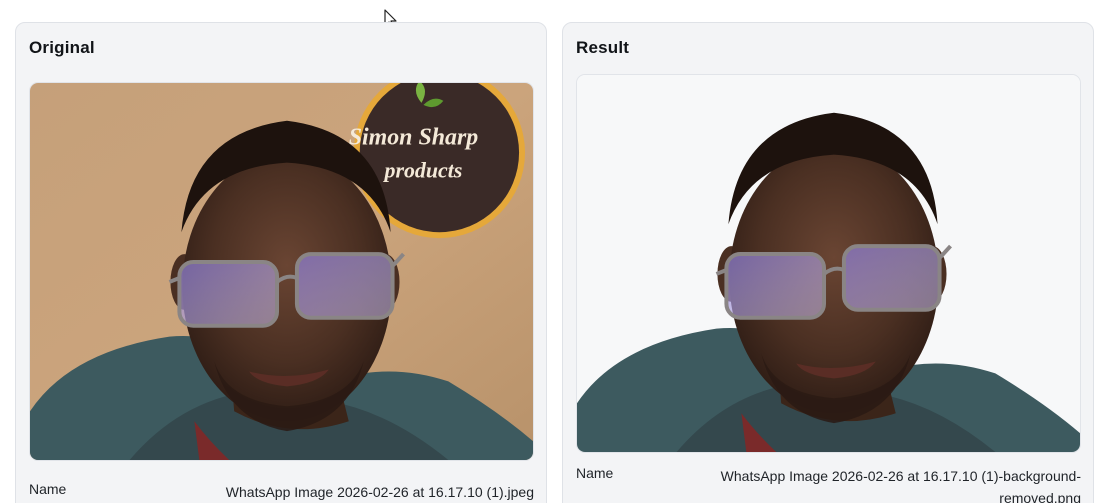  Describe the element at coordinates (595, 473) in the screenshot. I see `result-name-label: Name` at that location.